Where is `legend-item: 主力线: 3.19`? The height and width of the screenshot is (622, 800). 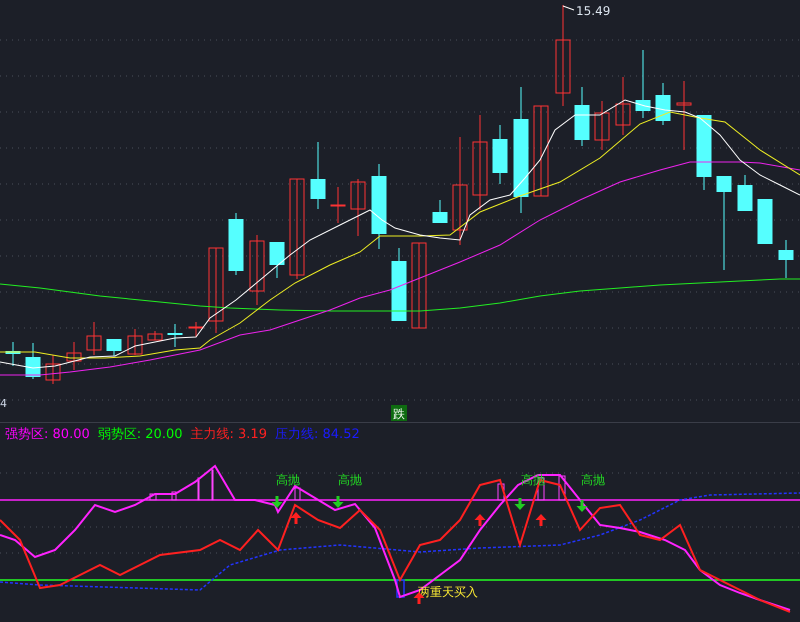
legend-item: 主力线: 3.19 is located at coordinates (228, 434).